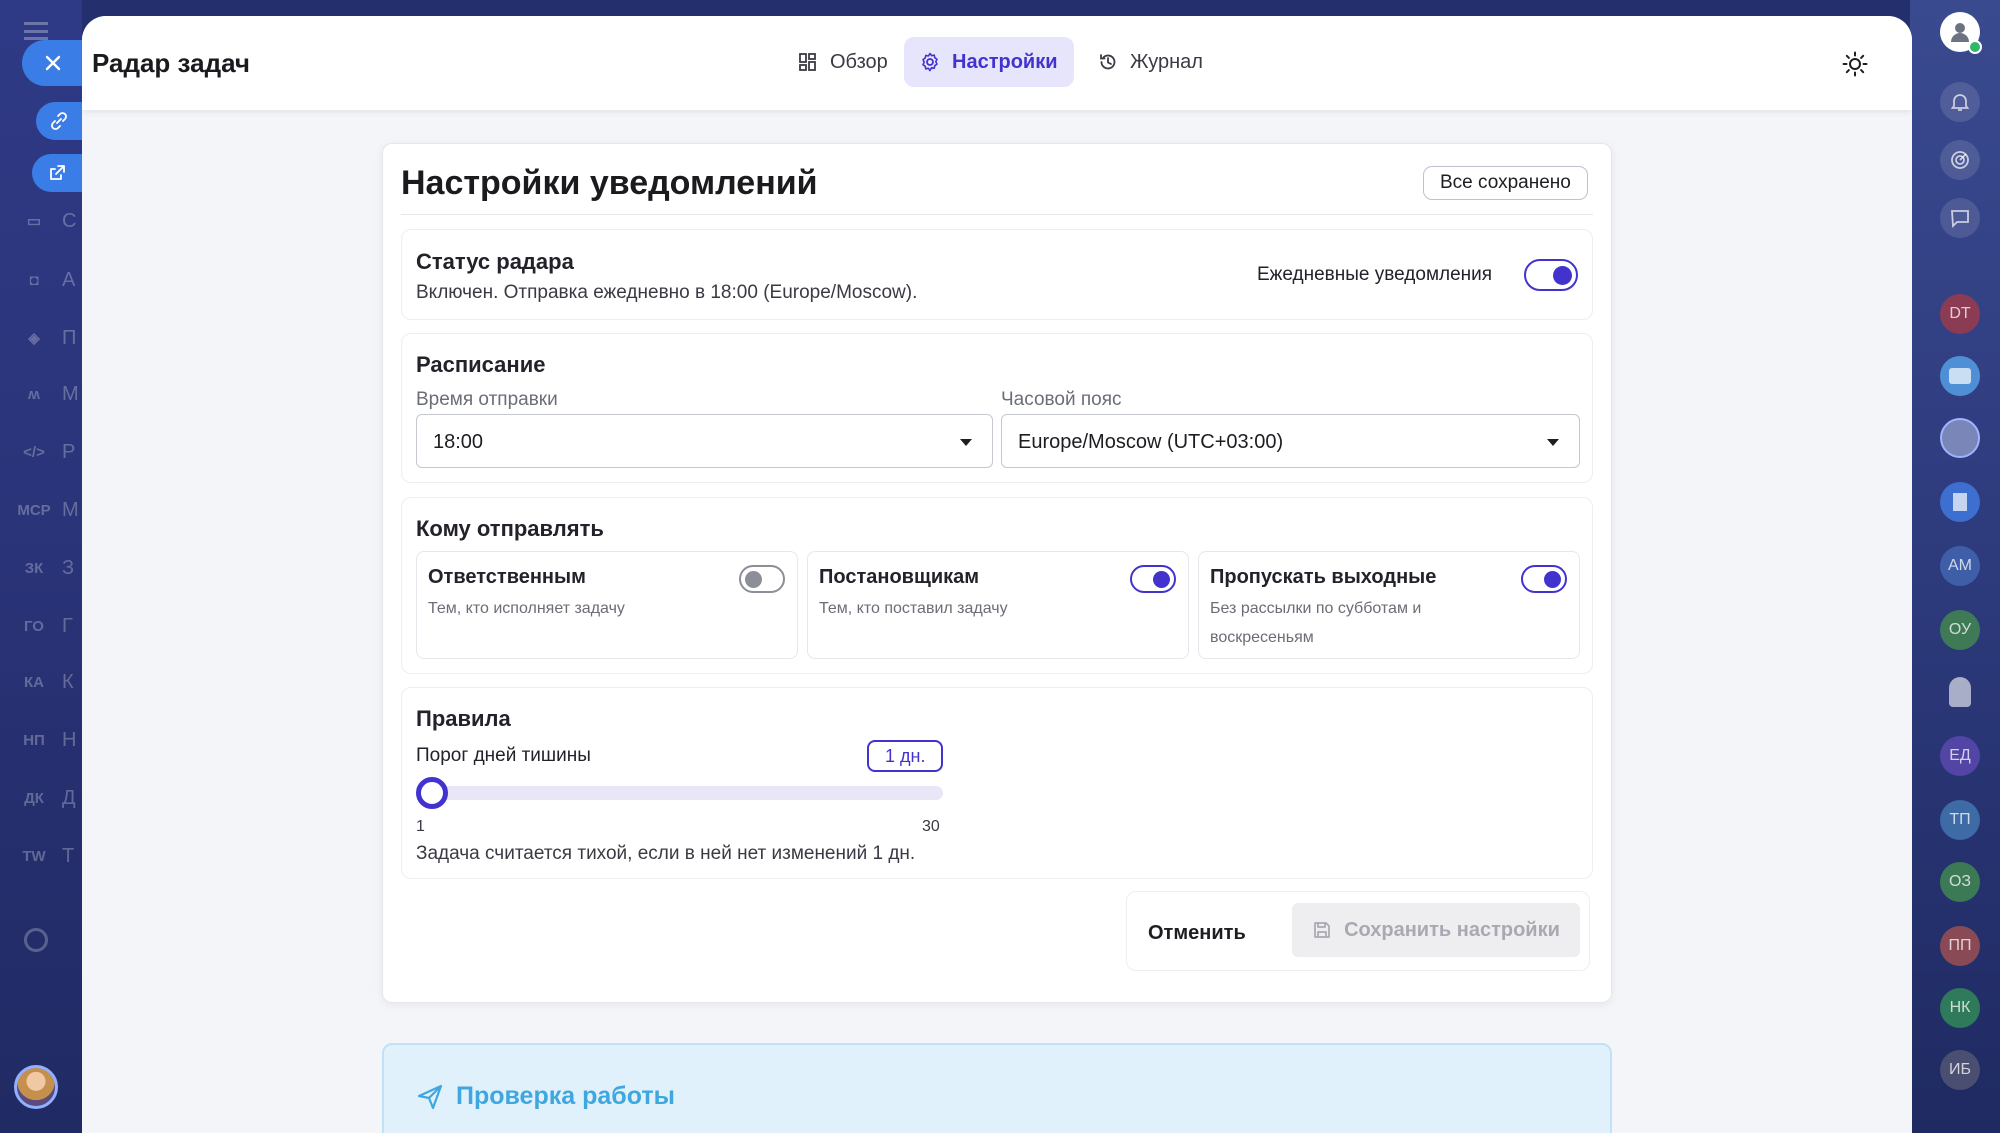 Image resolution: width=2000 pixels, height=1133 pixels. What do you see at coordinates (1108, 62) in the screenshot?
I see `history-icon` at bounding box center [1108, 62].